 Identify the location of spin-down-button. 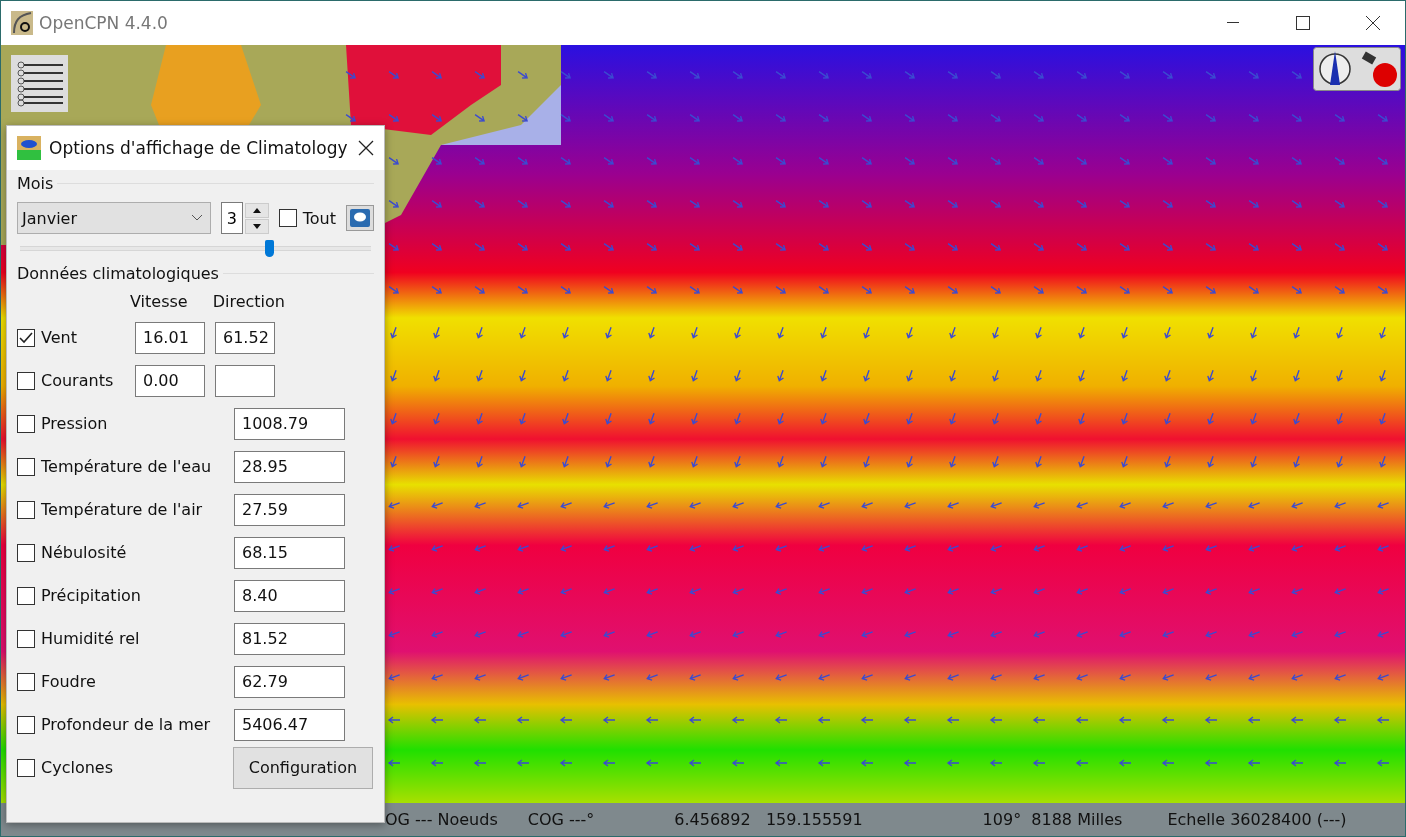
(256, 226).